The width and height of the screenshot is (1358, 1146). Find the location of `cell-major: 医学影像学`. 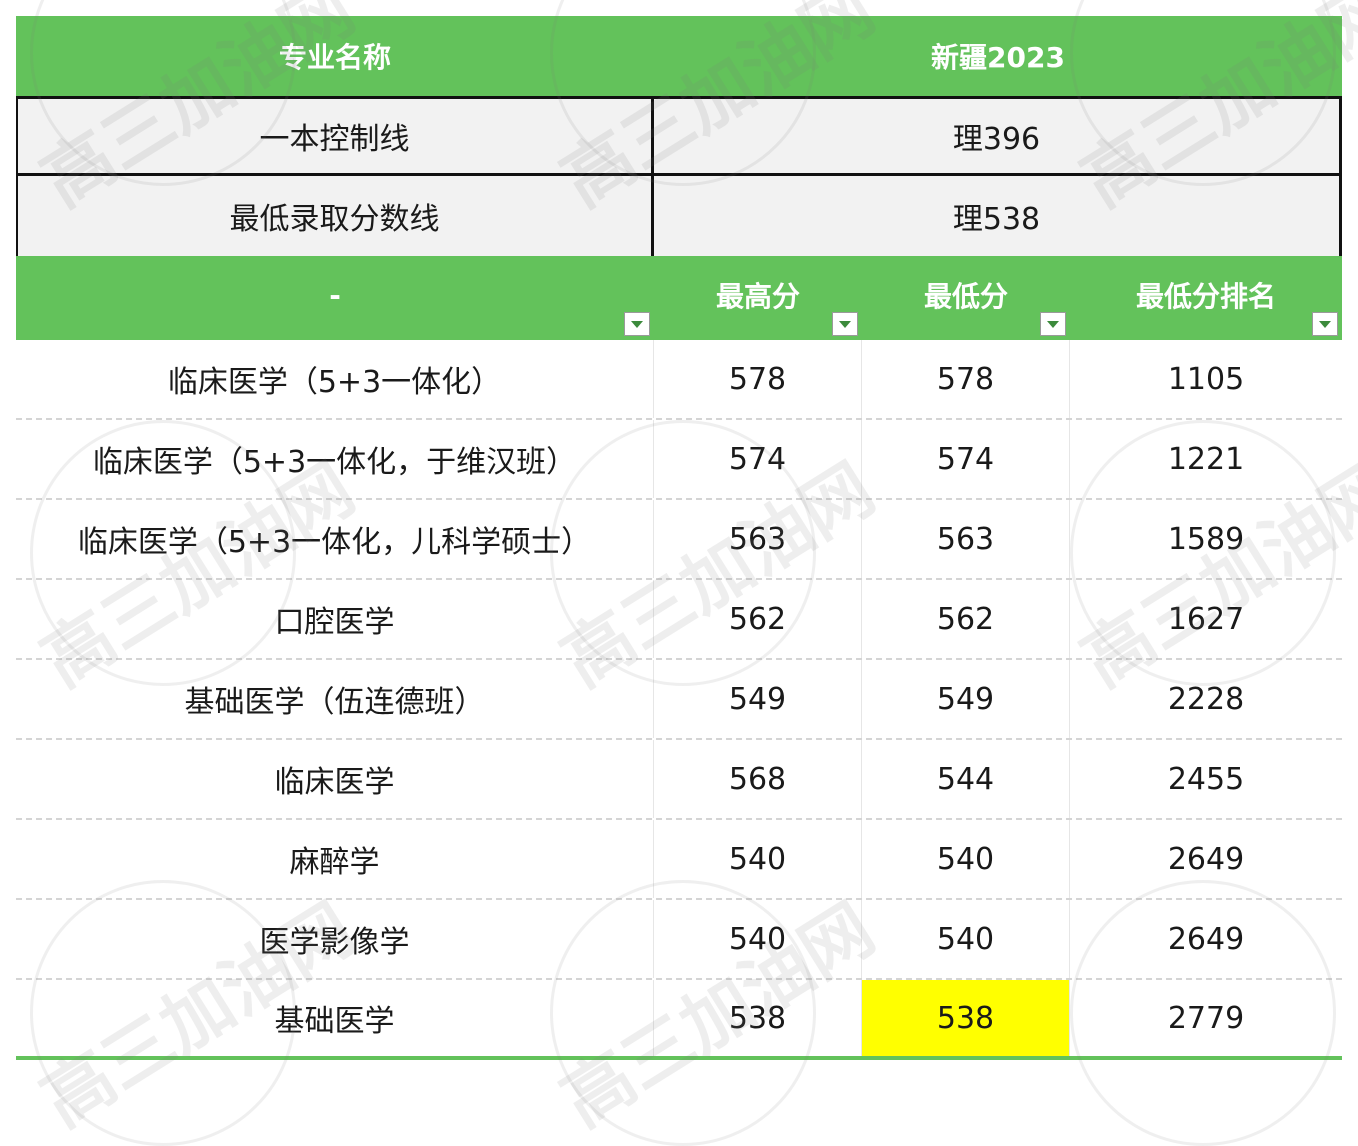

cell-major: 医学影像学 is located at coordinates (335, 939).